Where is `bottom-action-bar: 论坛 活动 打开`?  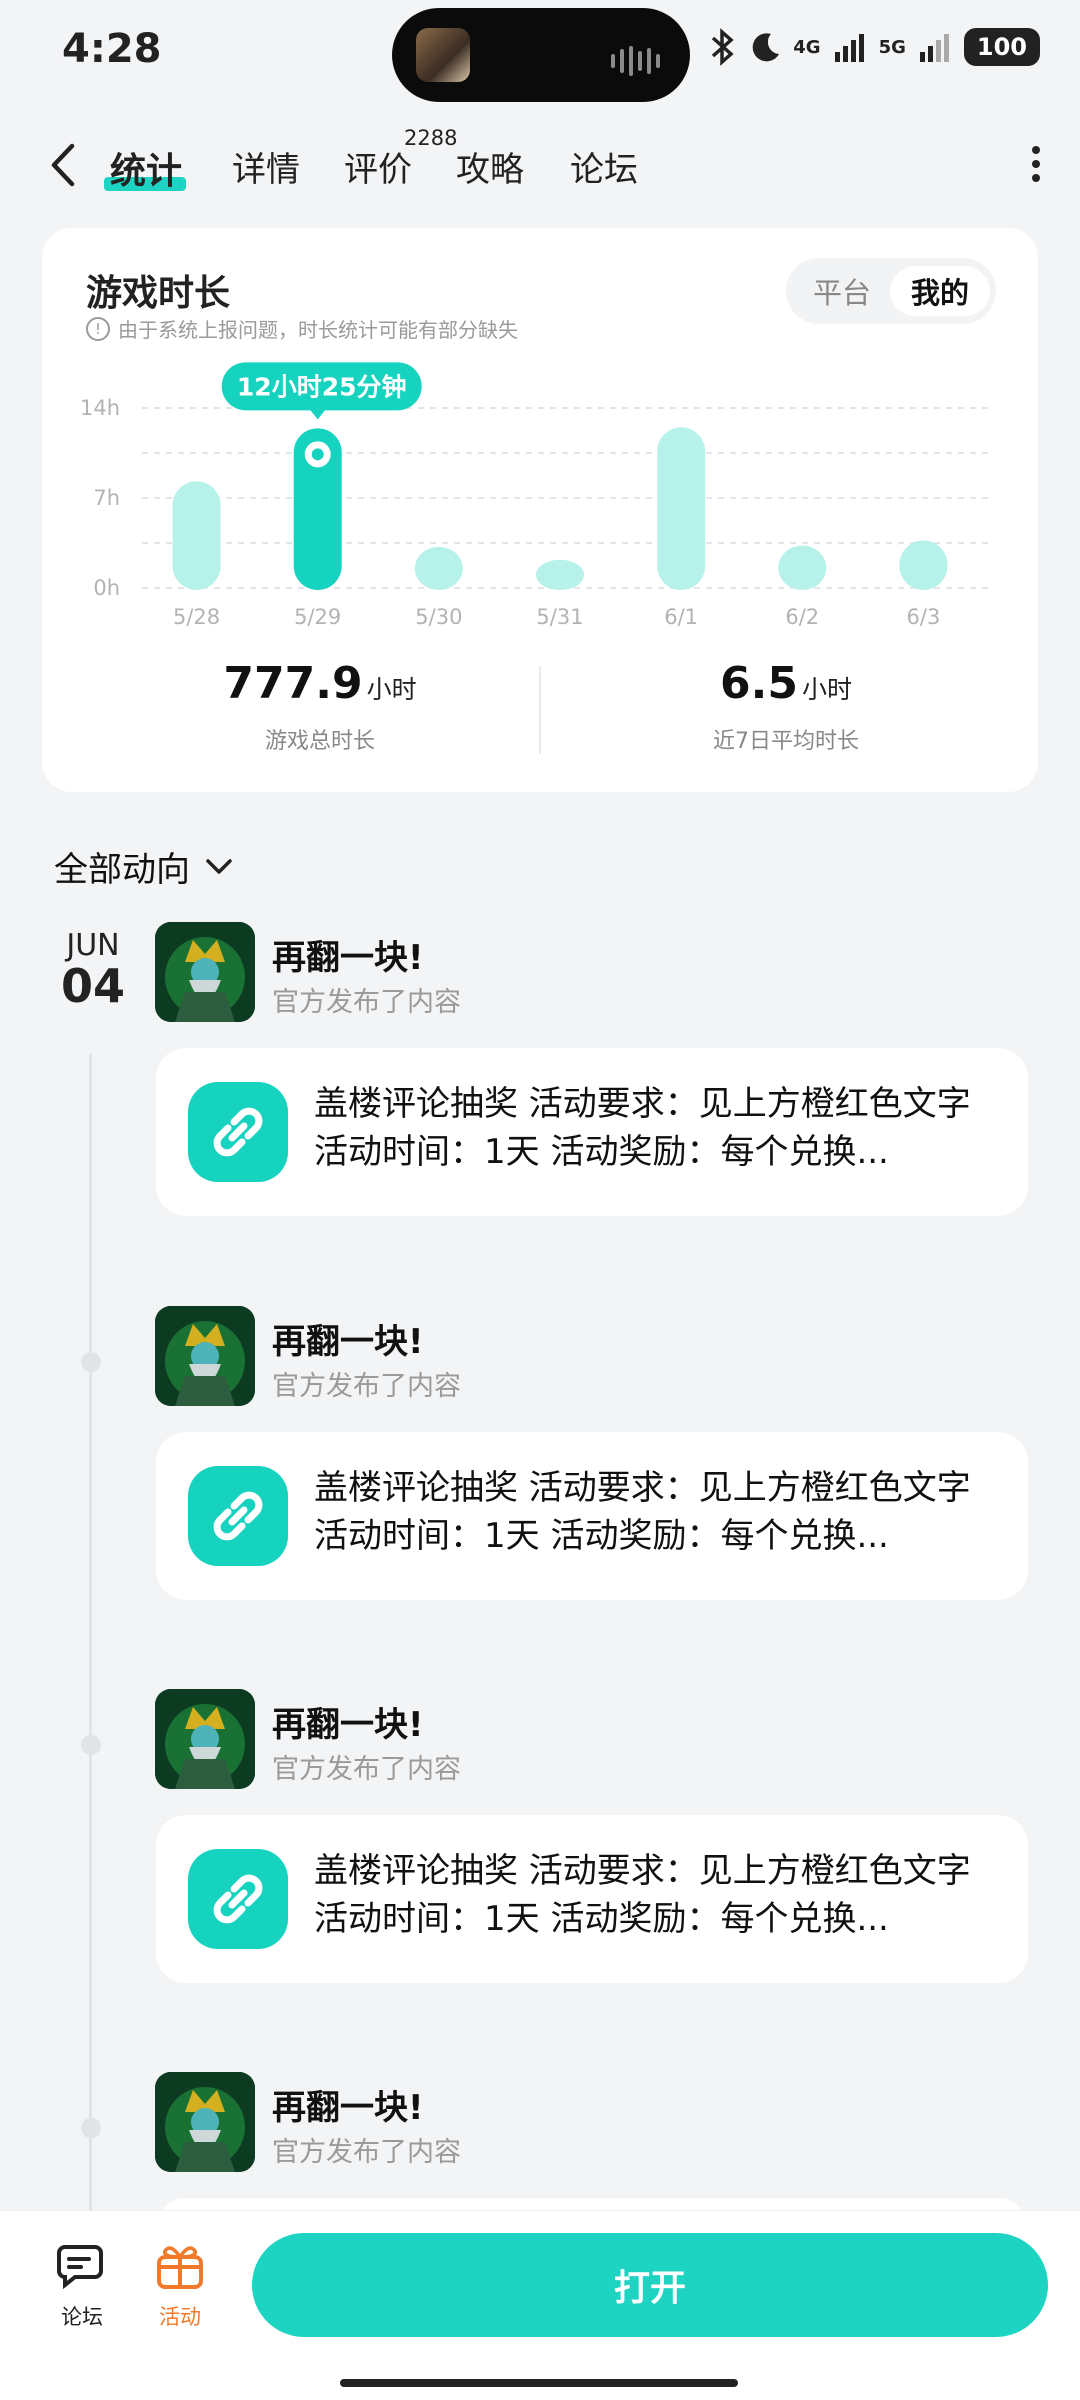 bottom-action-bar: 论坛 活动 打开 is located at coordinates (540, 2305).